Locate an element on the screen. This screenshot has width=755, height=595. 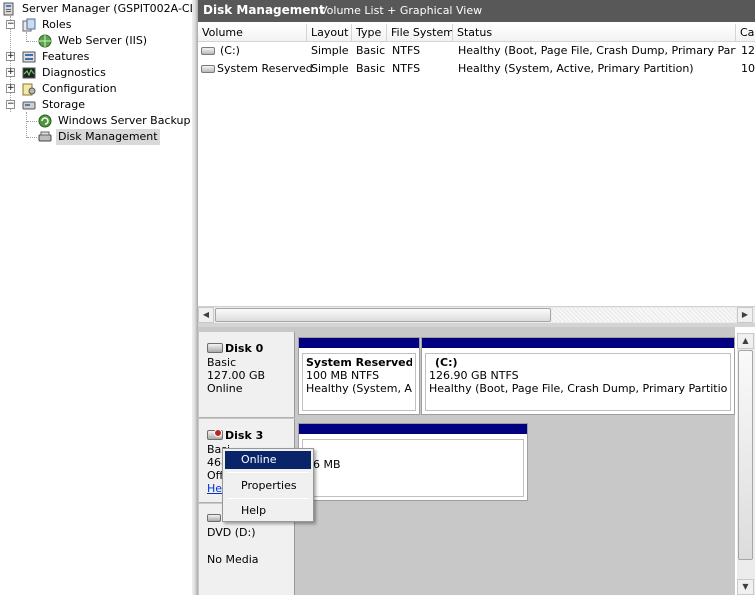
partition-body: 66 MB is located at coordinates (413, 468).